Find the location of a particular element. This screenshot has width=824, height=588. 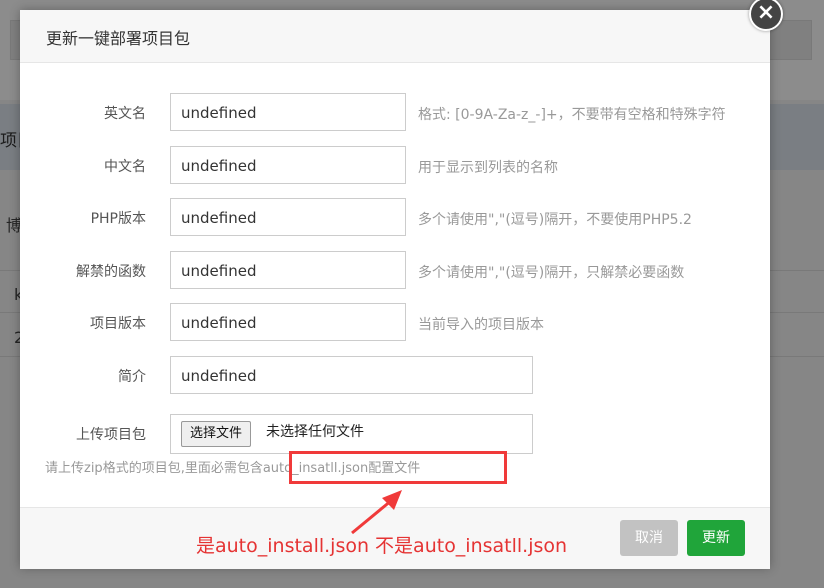

annotation-text: 是auto_install.json 不是auto_insatll.json is located at coordinates (382, 546).